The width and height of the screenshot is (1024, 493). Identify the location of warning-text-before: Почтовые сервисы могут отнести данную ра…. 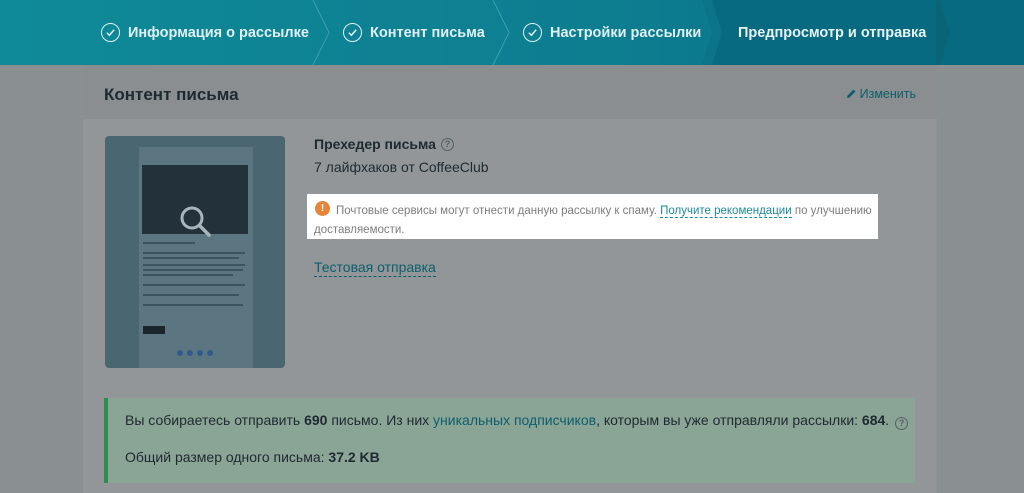
(496, 211).